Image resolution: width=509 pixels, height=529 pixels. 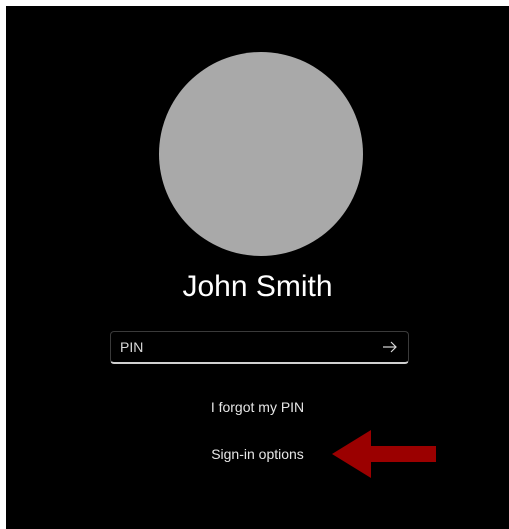 I want to click on pin-field-container, so click(x=259, y=347).